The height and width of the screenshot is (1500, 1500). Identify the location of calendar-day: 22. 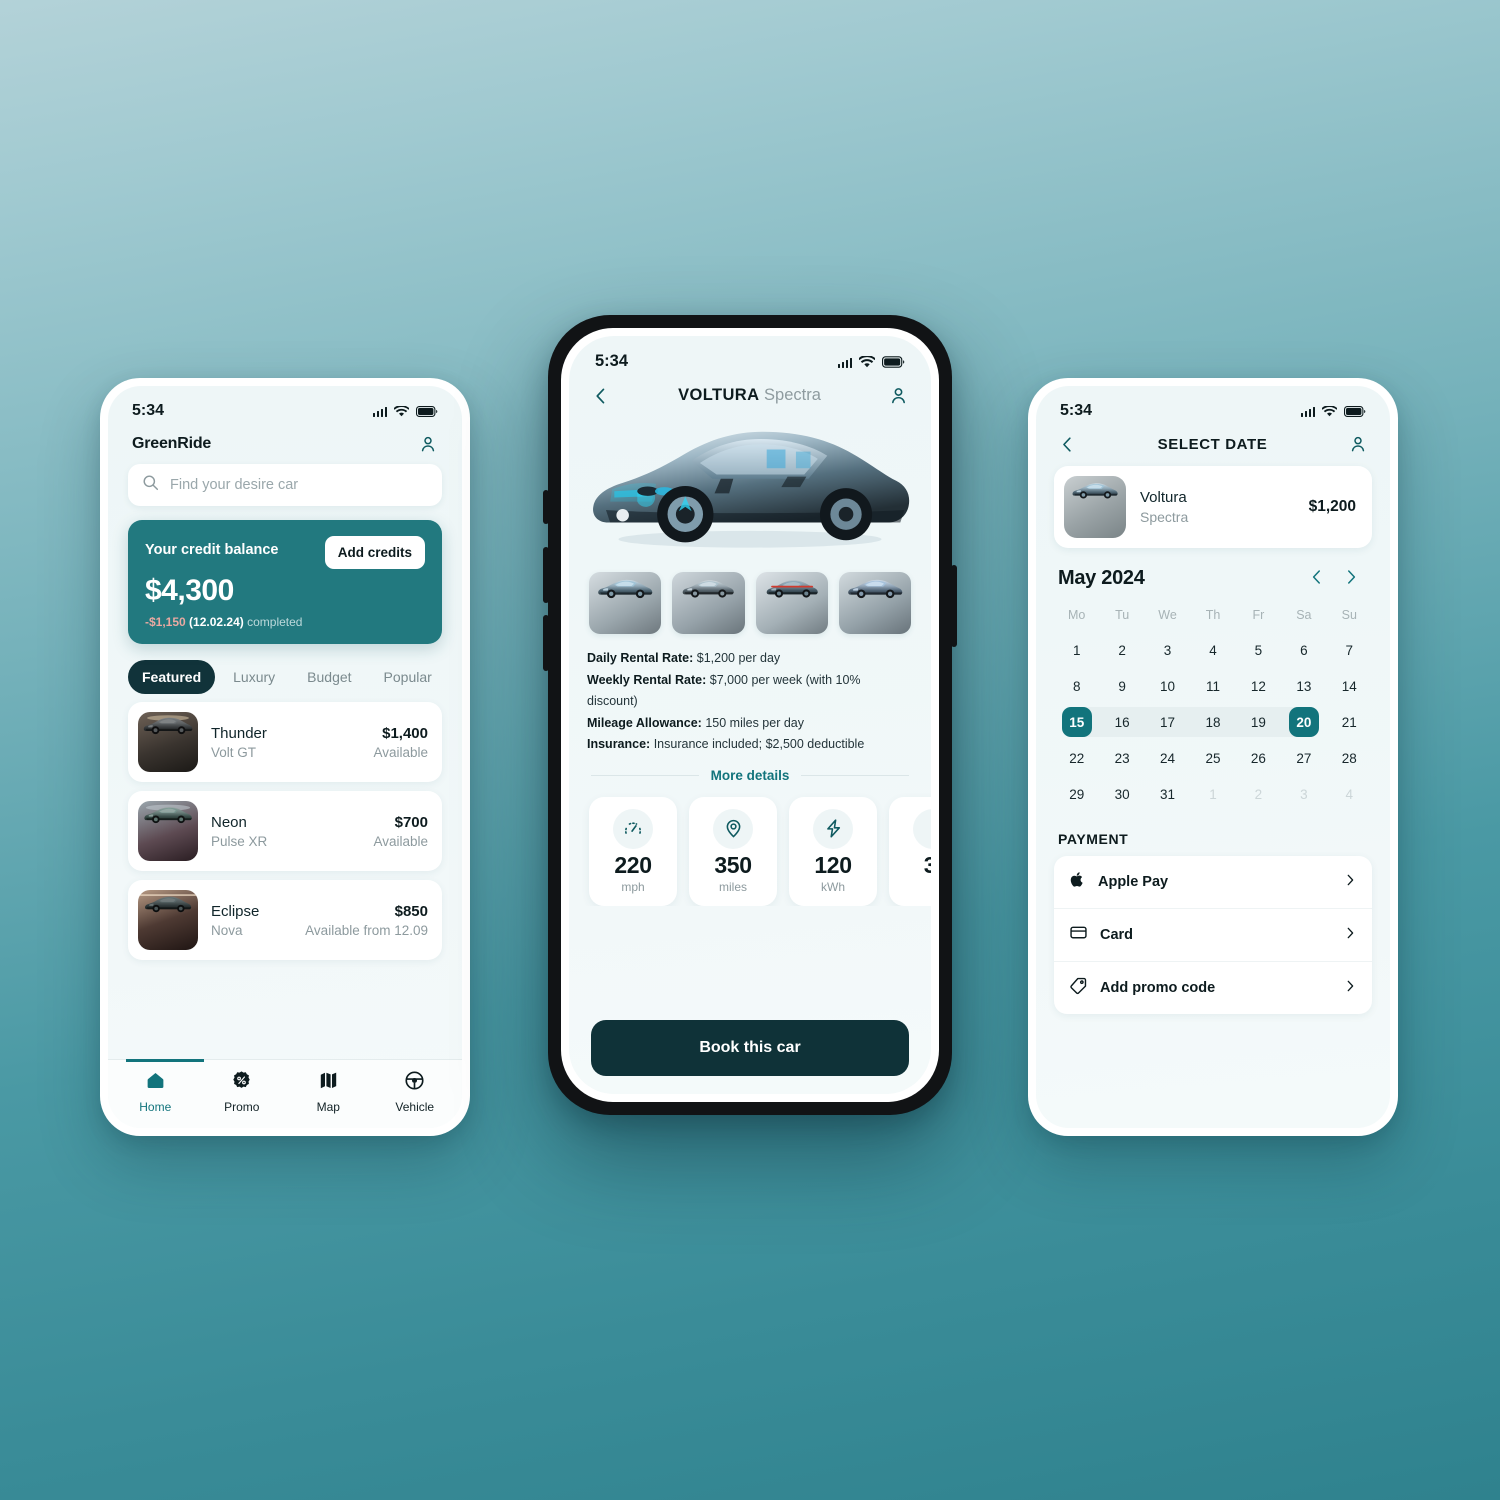
(1076, 758).